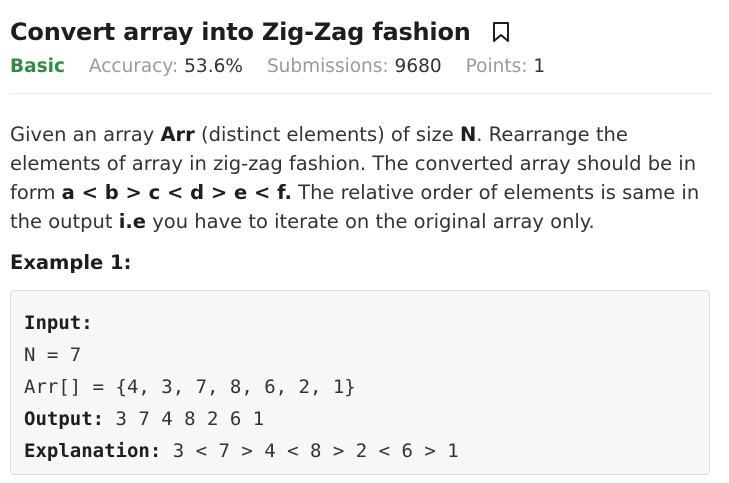 This screenshot has width=729, height=483. I want to click on accuracy-value: 53.6%, so click(213, 66).